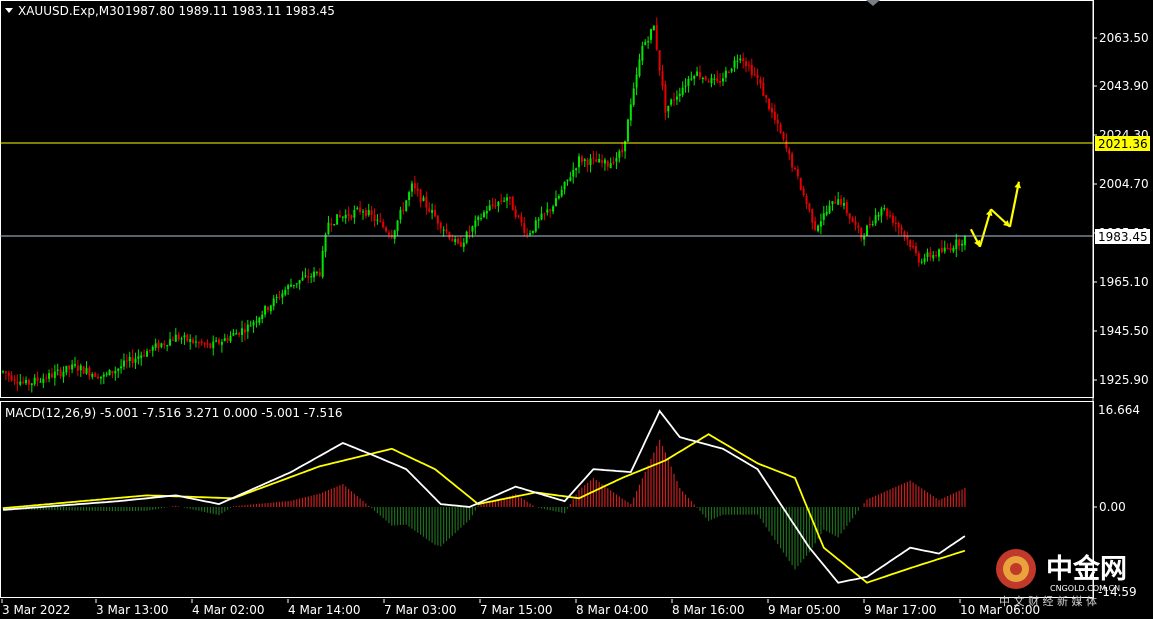  I want to click on price-tick: 2043.90, so click(1124, 86).